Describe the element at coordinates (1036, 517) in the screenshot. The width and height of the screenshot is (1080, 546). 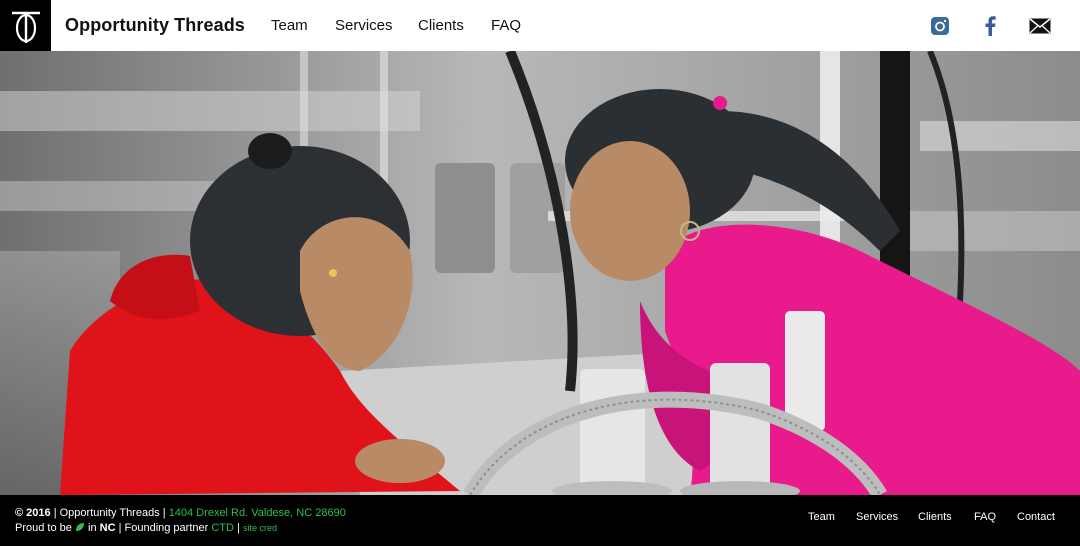
I see `footer-nav-contact: Contact` at that location.